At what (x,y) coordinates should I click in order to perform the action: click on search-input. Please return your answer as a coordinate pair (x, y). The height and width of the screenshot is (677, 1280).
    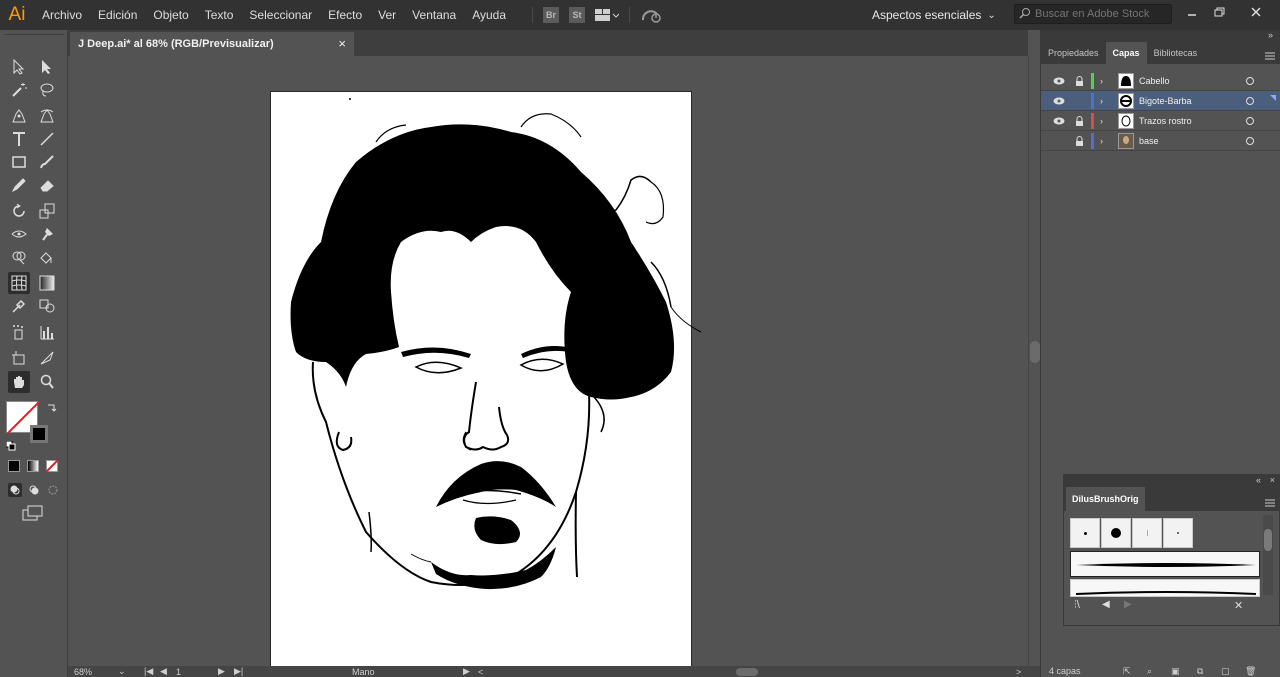
    Looking at the image, I should click on (1100, 14).